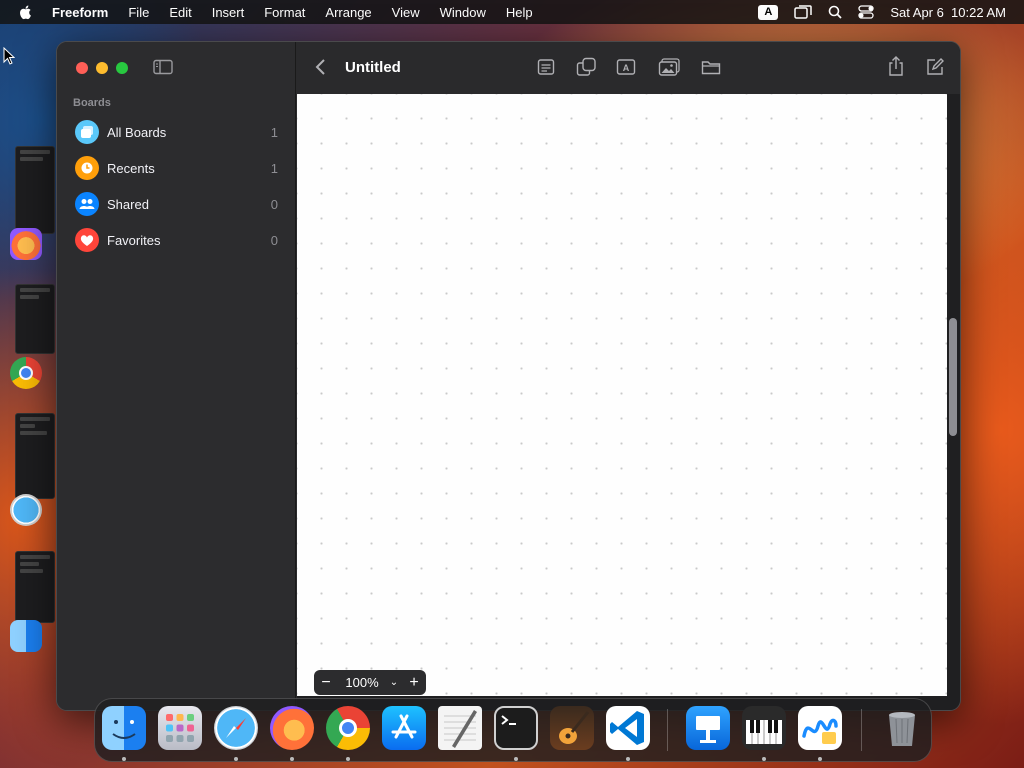  Describe the element at coordinates (546, 67) in the screenshot. I see `sticky-note-icon` at that location.